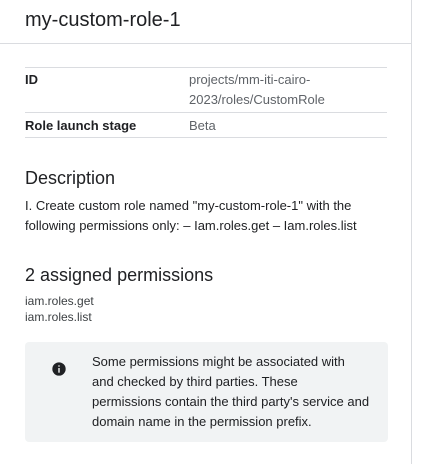  What do you see at coordinates (206, 309) in the screenshot?
I see `permissions-list: iam.roles.get iam.roles.list` at bounding box center [206, 309].